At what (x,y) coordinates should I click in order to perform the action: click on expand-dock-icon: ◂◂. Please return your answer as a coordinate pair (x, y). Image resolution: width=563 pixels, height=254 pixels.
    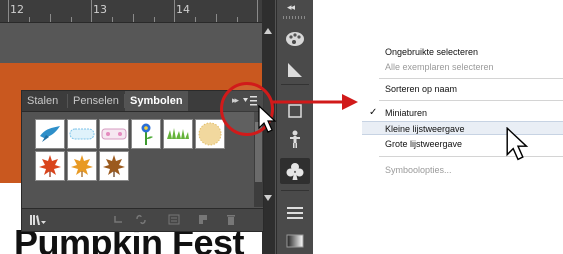
    Looking at the image, I should click on (291, 7).